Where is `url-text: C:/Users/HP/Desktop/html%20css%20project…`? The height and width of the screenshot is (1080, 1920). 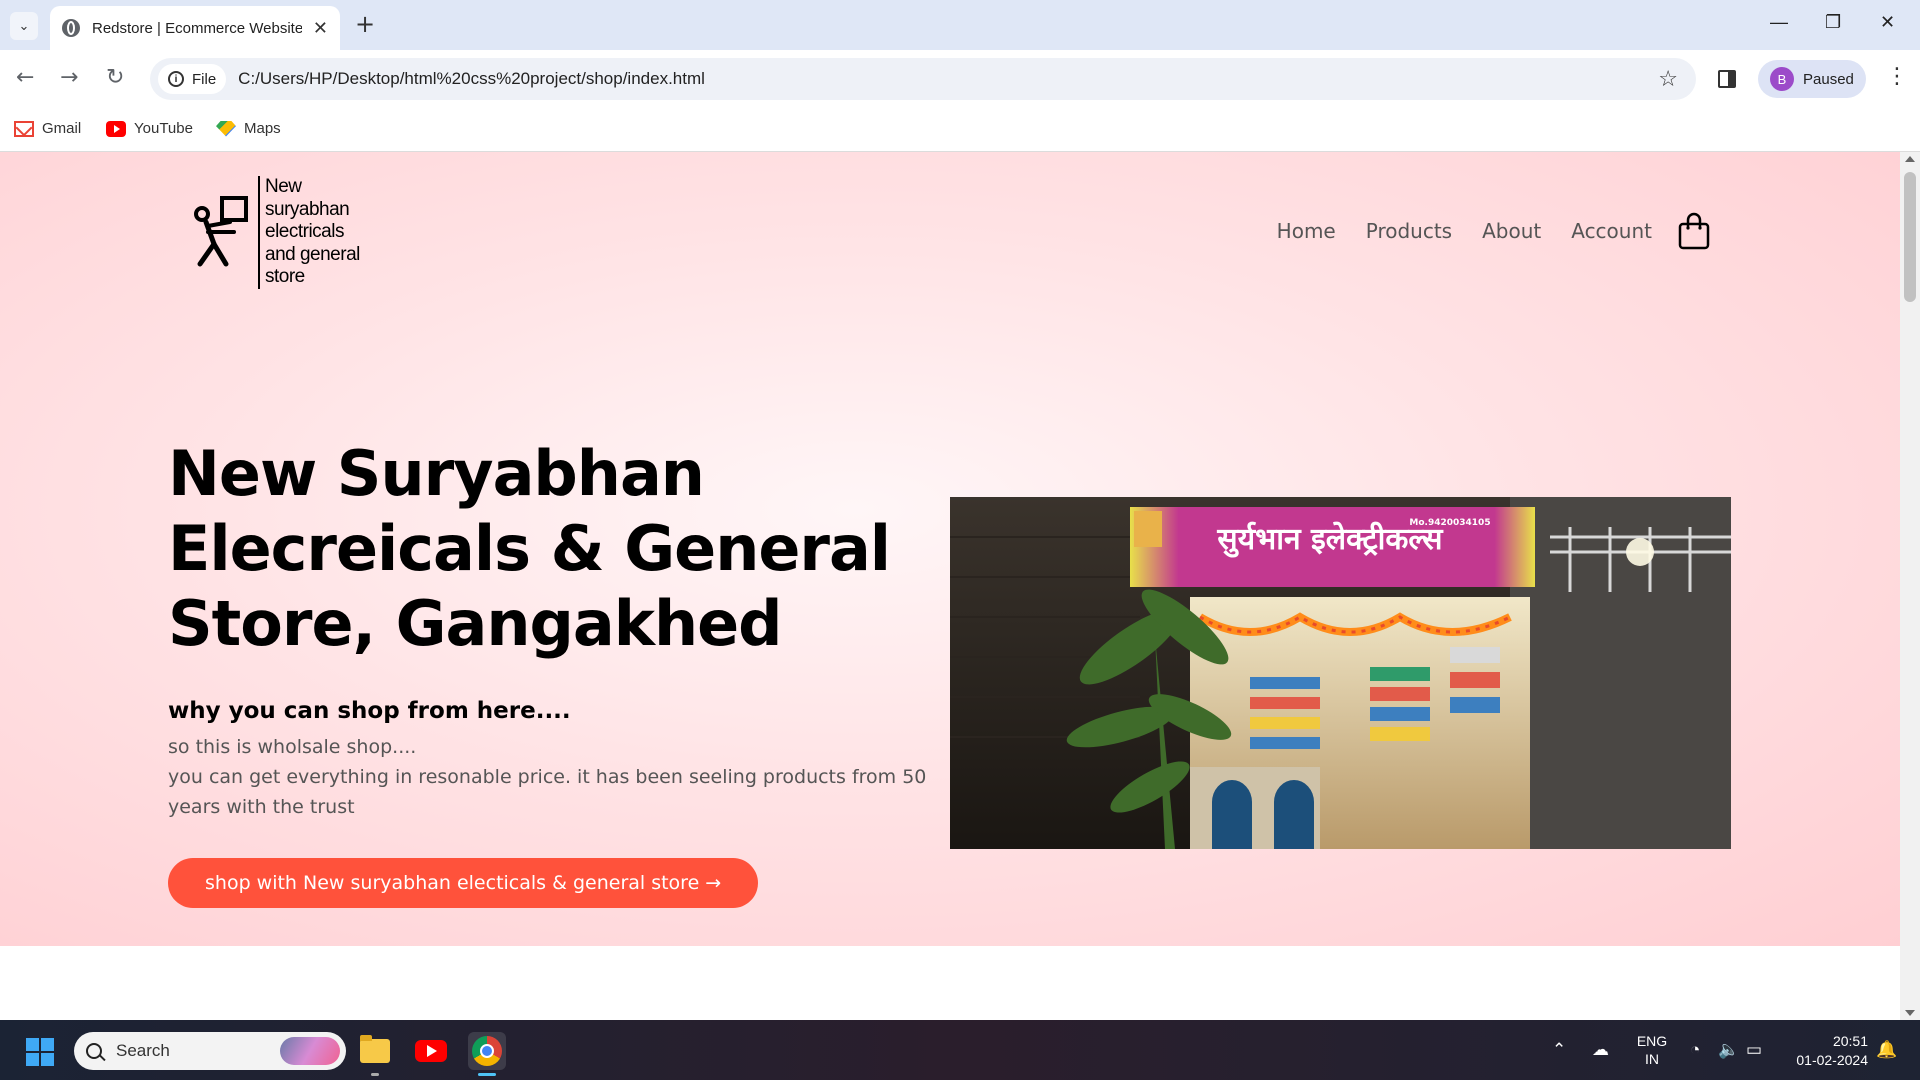
url-text: C:/Users/HP/Desktop/html%20css%20project… is located at coordinates (471, 79).